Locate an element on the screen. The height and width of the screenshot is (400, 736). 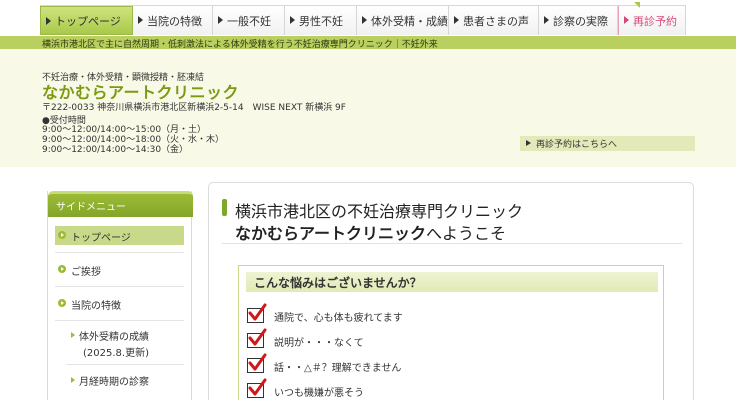
revisit-booking-button: 再診予約はこちらへ is located at coordinates (607, 143).